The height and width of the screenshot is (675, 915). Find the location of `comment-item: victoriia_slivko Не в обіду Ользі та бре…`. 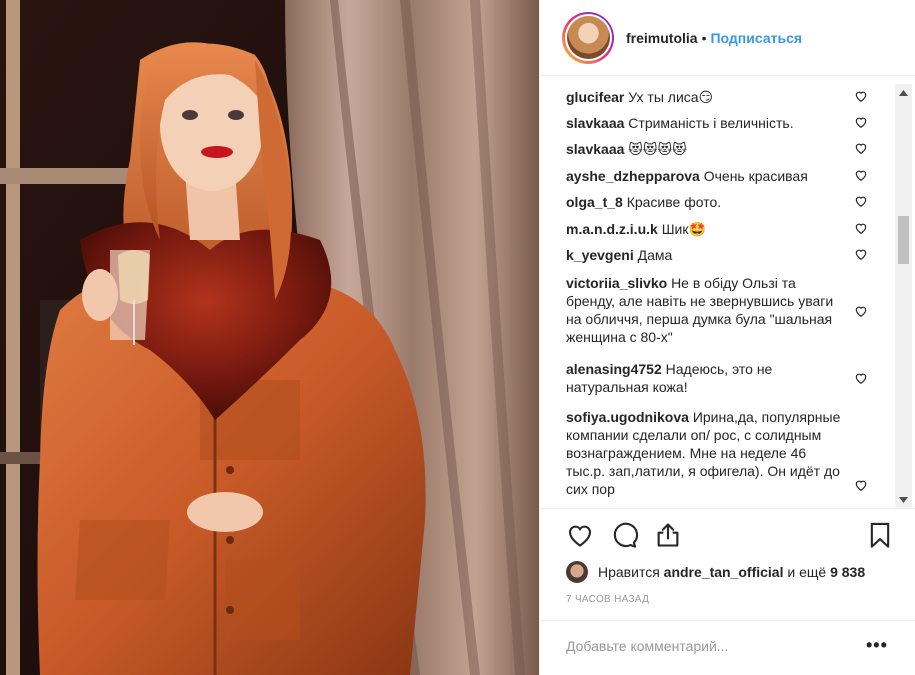

comment-item: victoriia_slivko Не в обіду Ользі та бре… is located at coordinates (706, 310).